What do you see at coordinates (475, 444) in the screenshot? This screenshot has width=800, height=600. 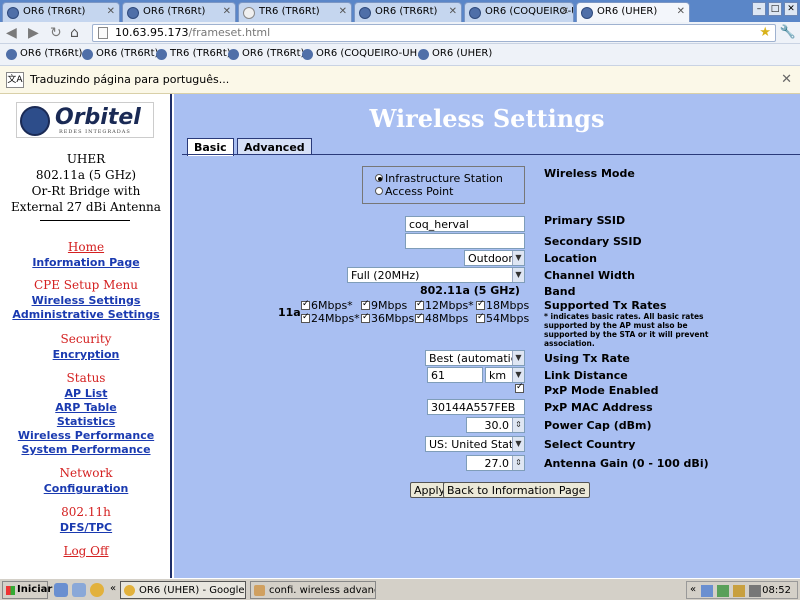 I see `country-select: US: United States ▼` at bounding box center [475, 444].